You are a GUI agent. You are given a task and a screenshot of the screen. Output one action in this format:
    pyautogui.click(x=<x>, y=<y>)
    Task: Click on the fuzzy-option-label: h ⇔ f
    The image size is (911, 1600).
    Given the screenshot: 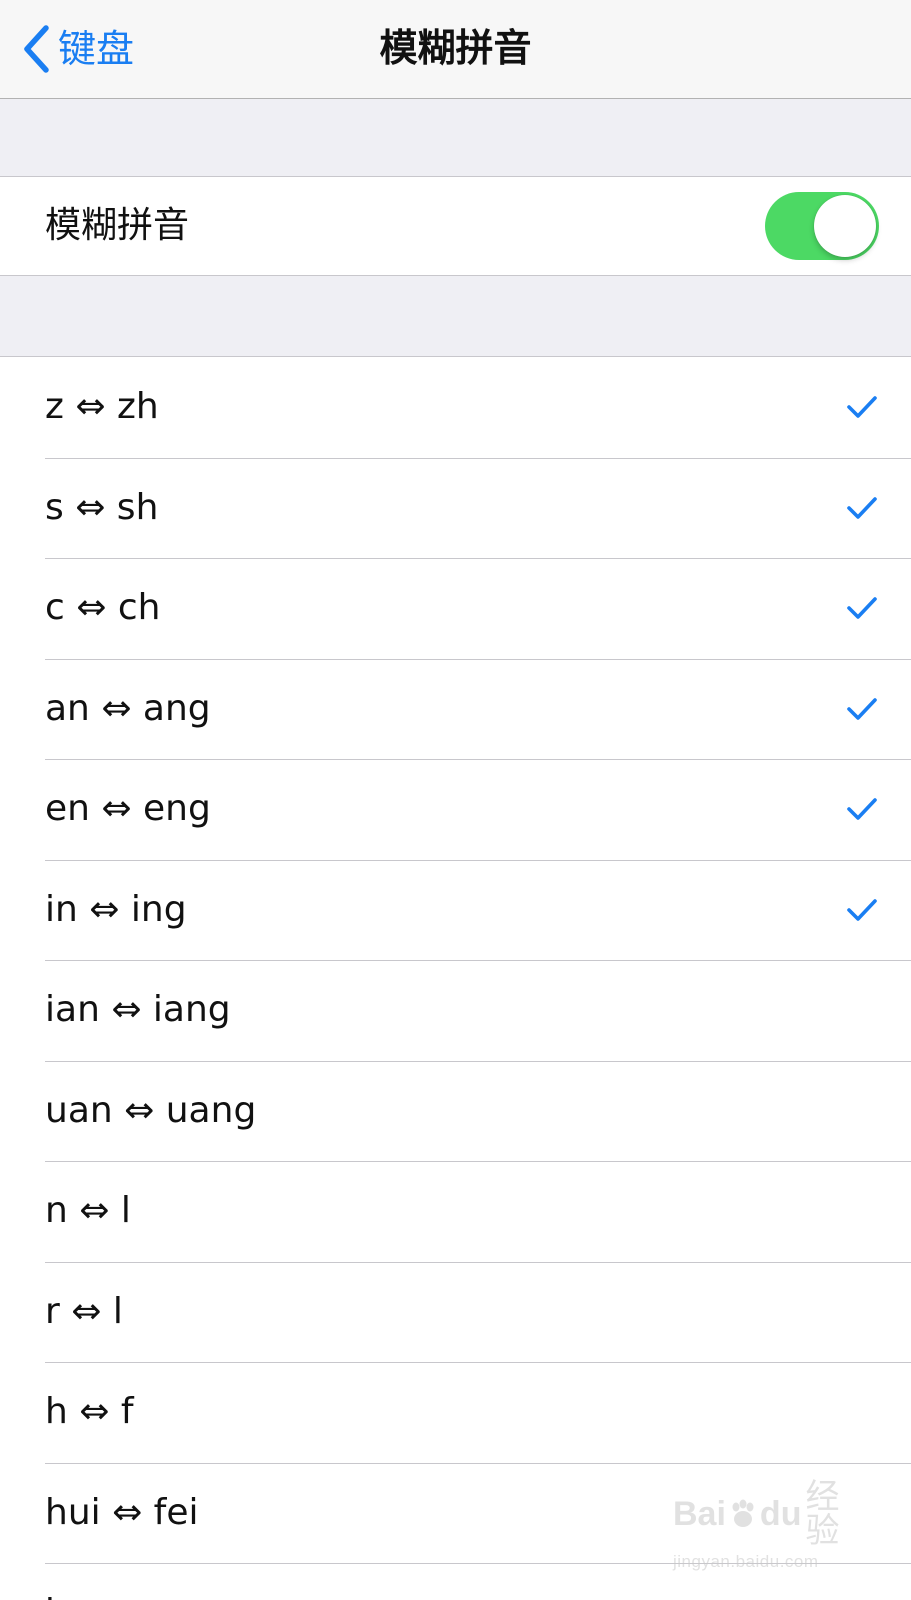 What is the action you would take?
    pyautogui.click(x=89, y=1412)
    